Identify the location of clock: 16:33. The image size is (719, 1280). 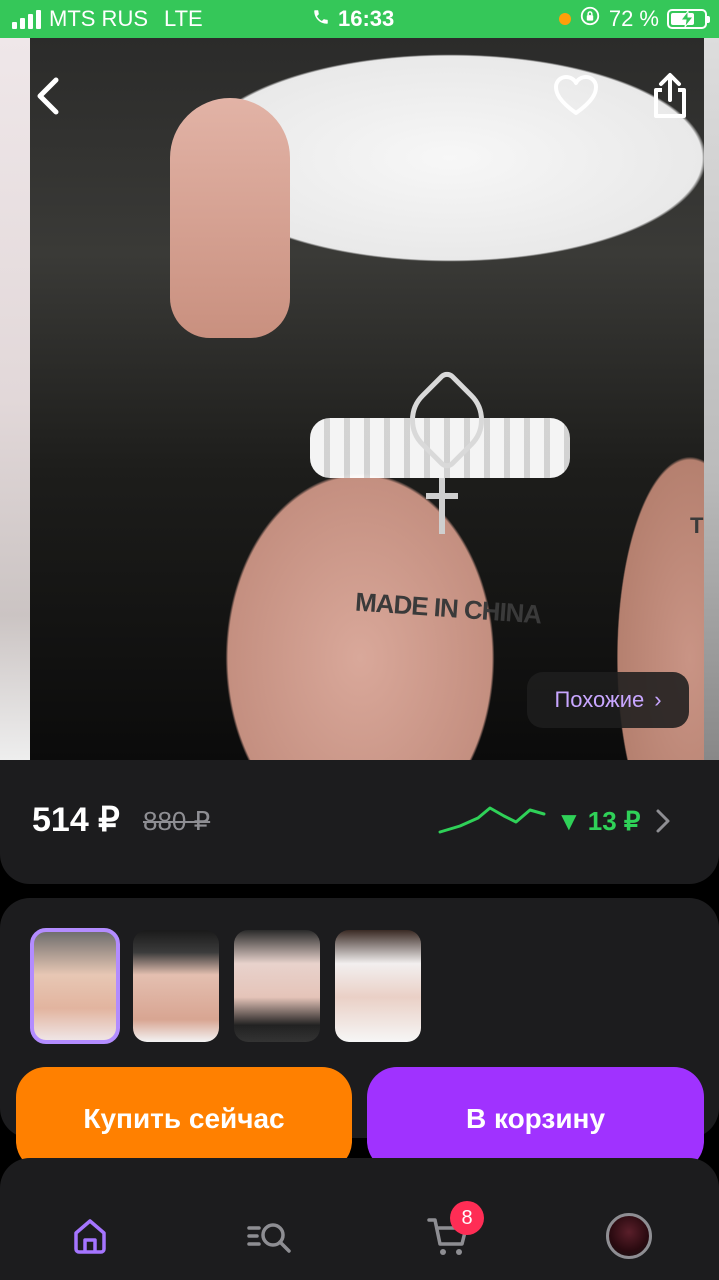
(366, 18).